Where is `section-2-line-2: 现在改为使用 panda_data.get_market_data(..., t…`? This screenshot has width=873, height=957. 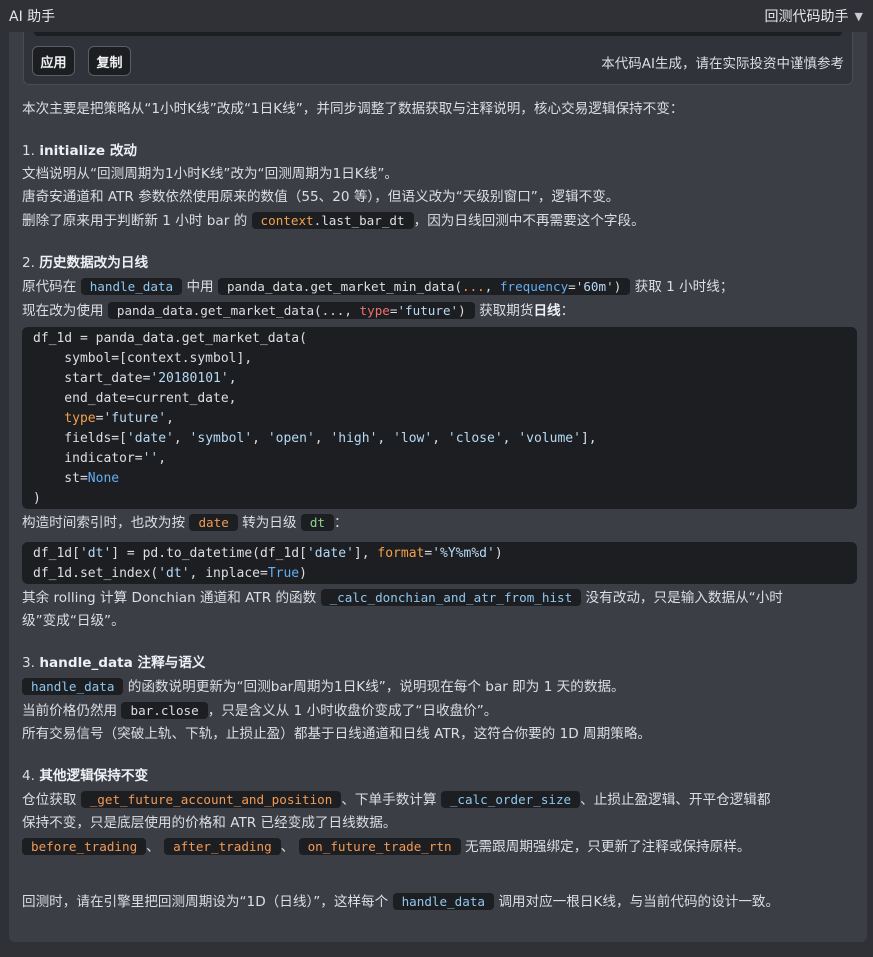 section-2-line-2: 现在改为使用 panda_data.get_market_data(..., t… is located at coordinates (298, 310).